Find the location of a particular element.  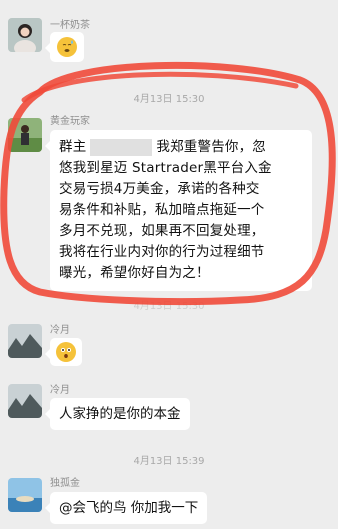

message-bubble: @会飞的鸟 你加我一下 is located at coordinates (126, 508).